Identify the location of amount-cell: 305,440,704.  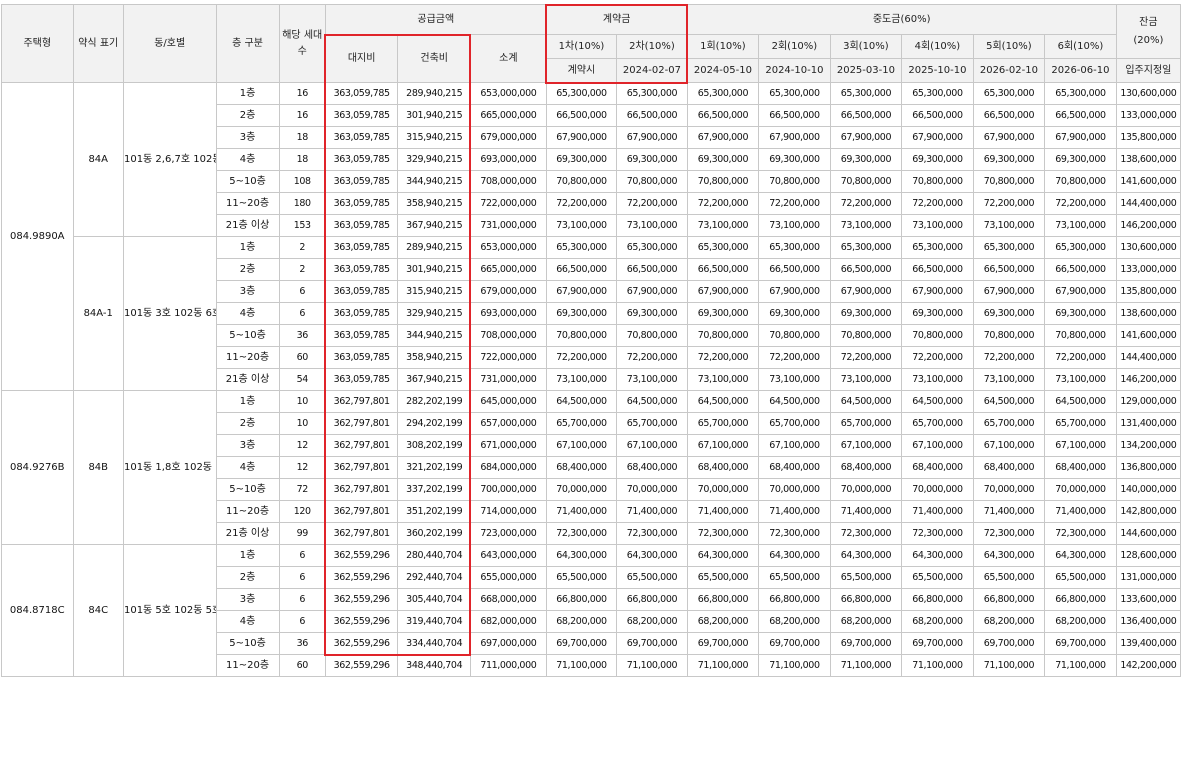
(434, 599).